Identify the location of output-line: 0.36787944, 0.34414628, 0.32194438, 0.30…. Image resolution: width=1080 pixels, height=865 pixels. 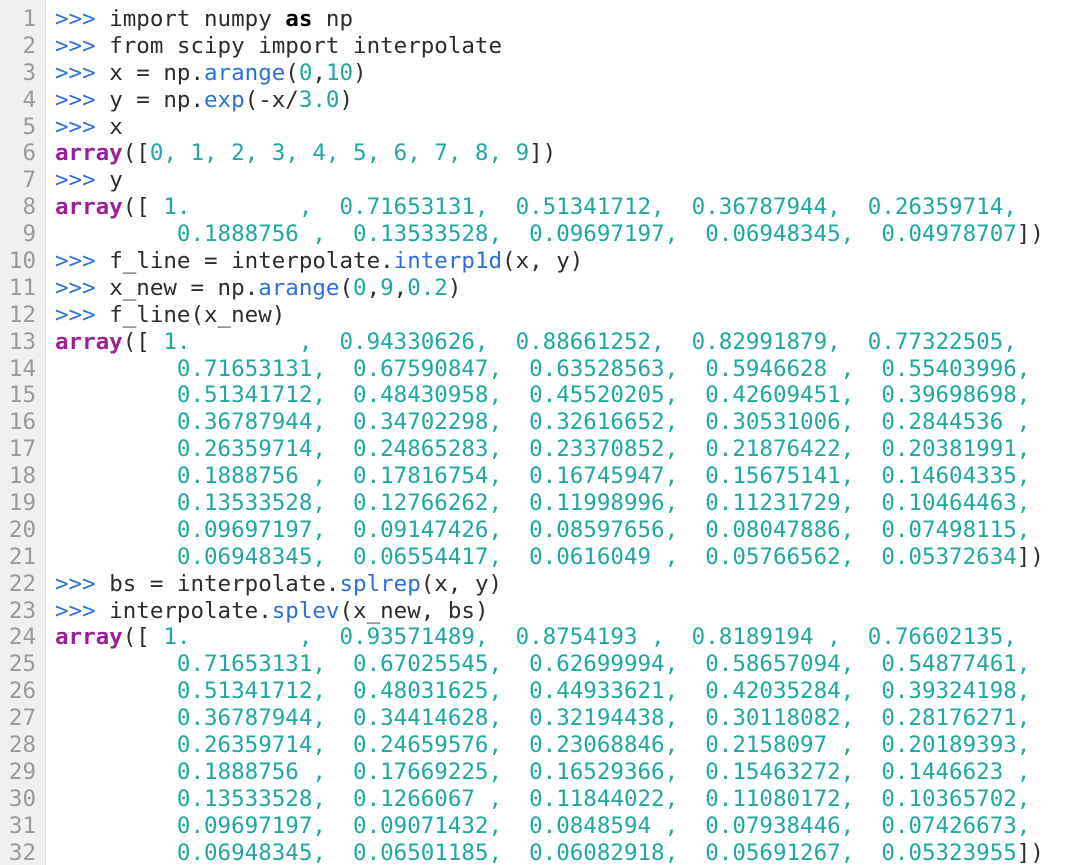
(567, 718).